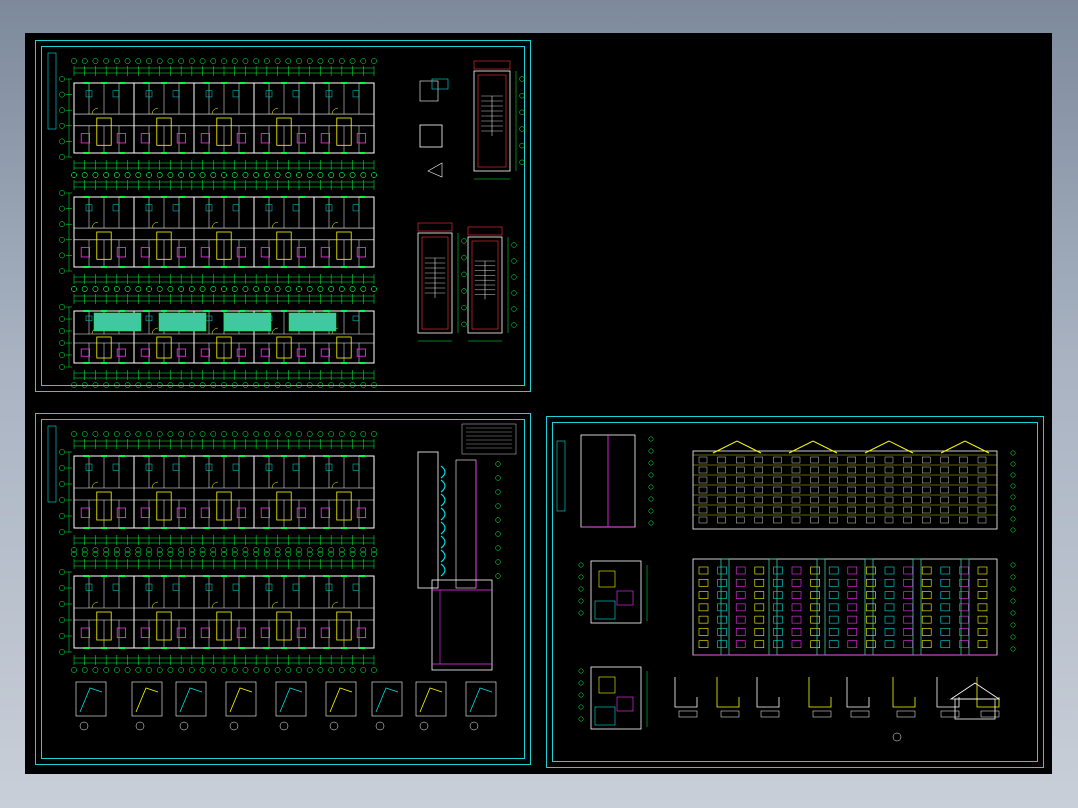 The height and width of the screenshot is (808, 1078). What do you see at coordinates (234, 726) in the screenshot?
I see `detail-callout` at bounding box center [234, 726].